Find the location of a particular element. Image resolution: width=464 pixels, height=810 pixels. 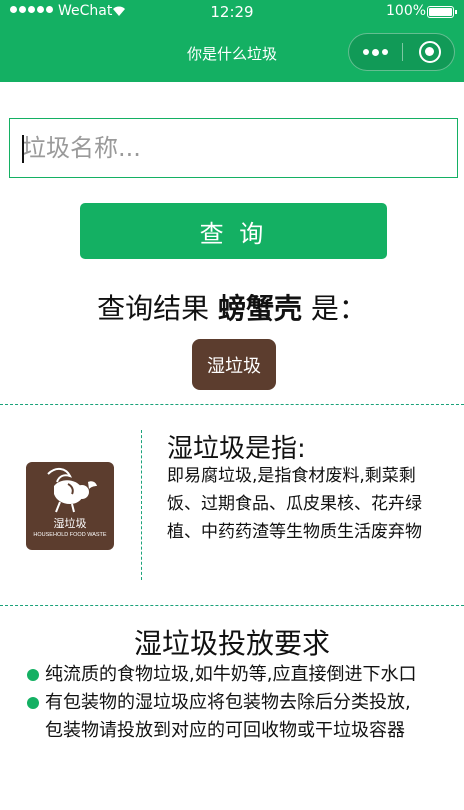

top-bar: WeChat 12:29 100% 你是什么垃圾 is located at coordinates (232, 41).